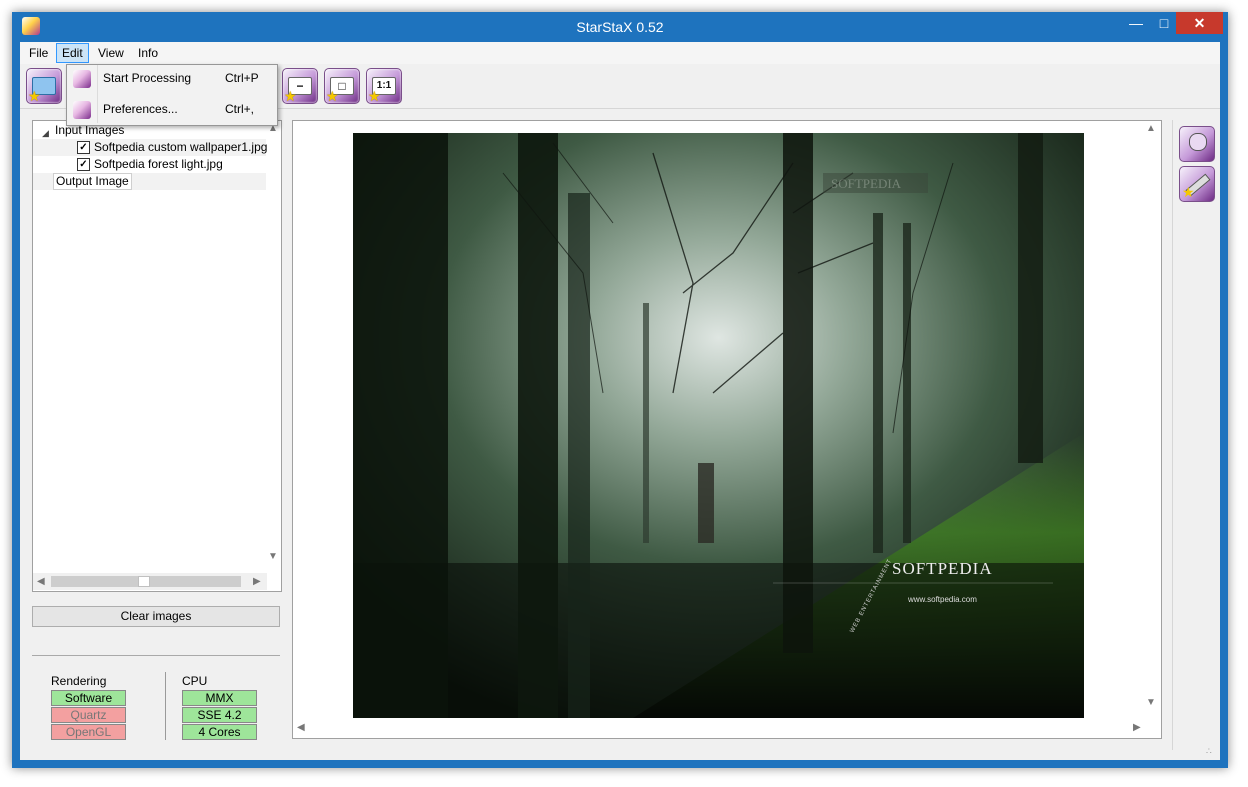  Describe the element at coordinates (82, 110) in the screenshot. I see `preferences-icon` at that location.